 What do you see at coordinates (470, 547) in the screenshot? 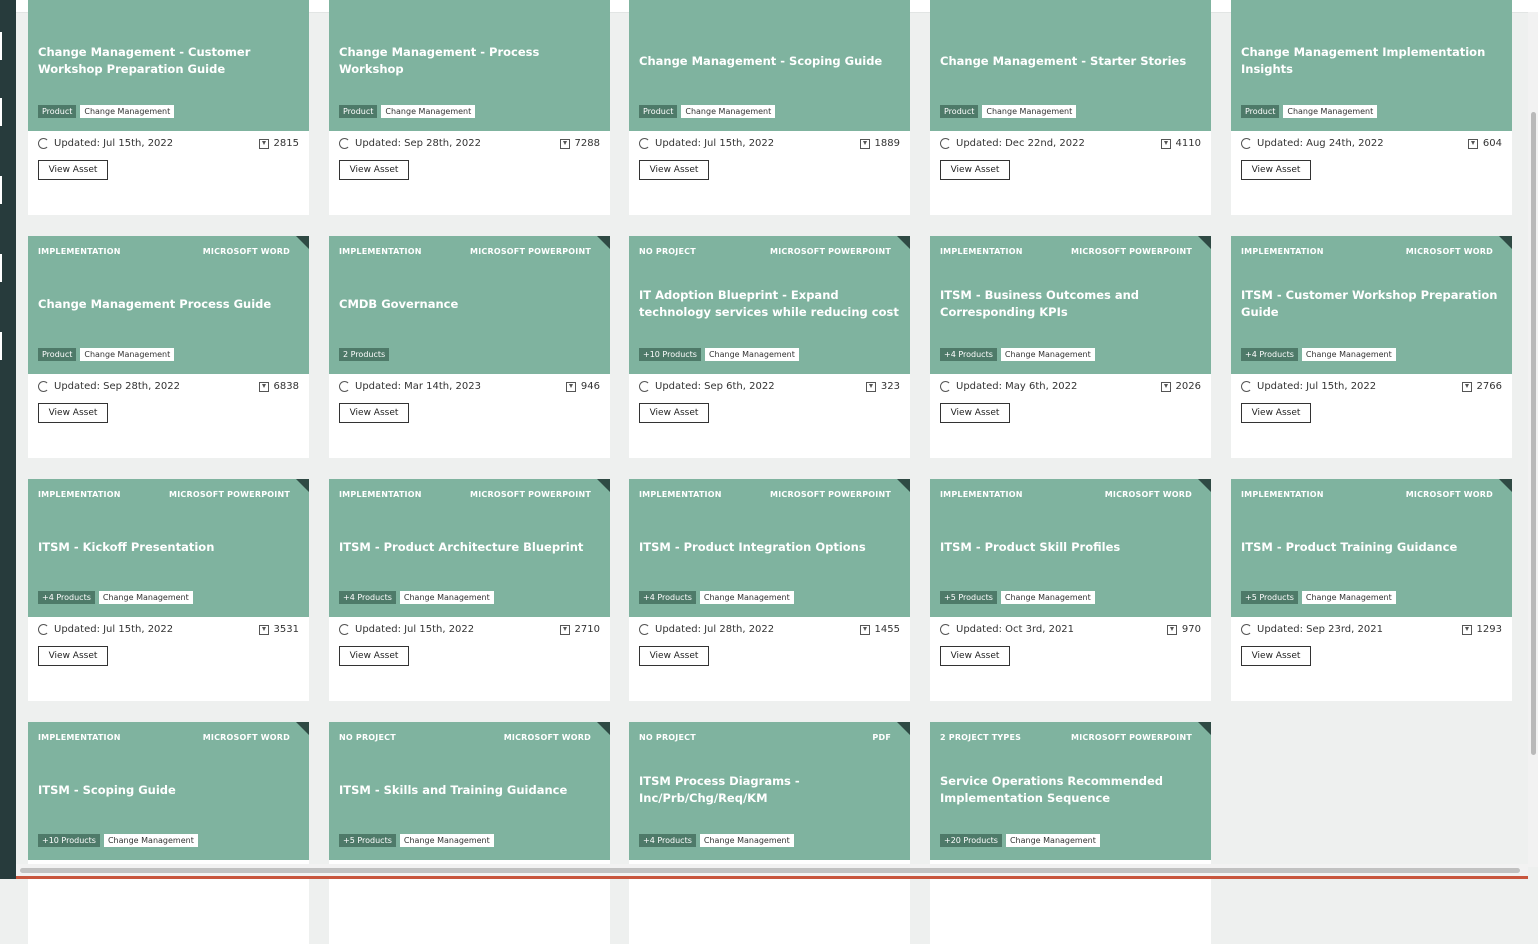
I see `card-title: ITSM - Product Architecture Blueprint` at bounding box center [470, 547].